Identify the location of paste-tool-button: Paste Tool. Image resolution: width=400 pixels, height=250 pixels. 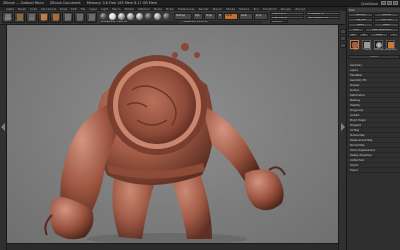
(386, 20).